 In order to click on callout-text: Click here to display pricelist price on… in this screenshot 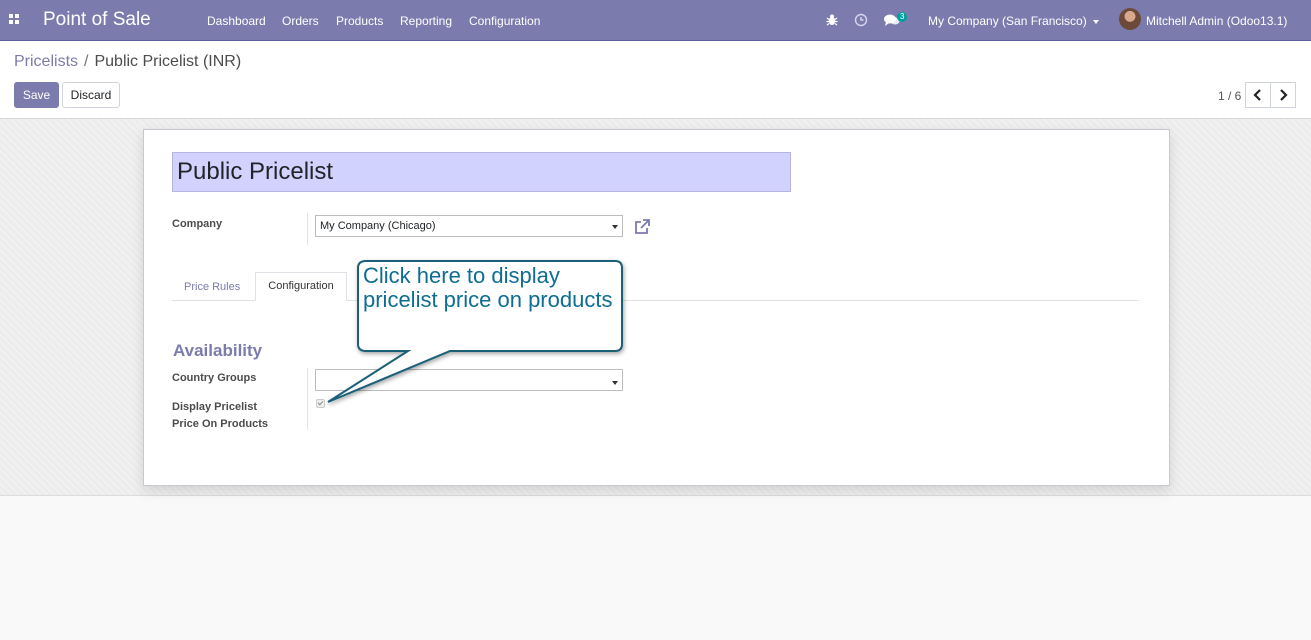, I will do `click(488, 287)`.